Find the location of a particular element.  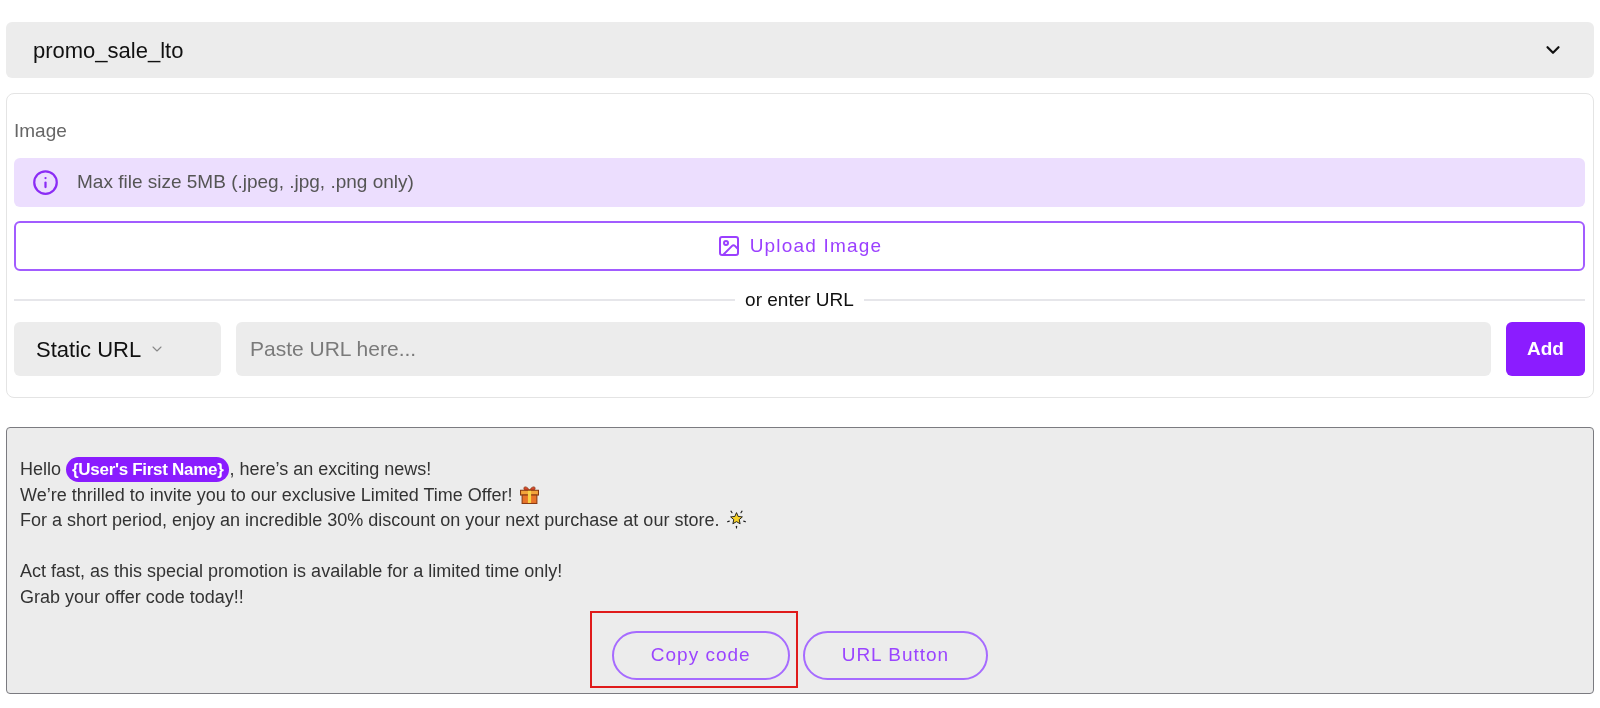

image-icon is located at coordinates (728, 246).